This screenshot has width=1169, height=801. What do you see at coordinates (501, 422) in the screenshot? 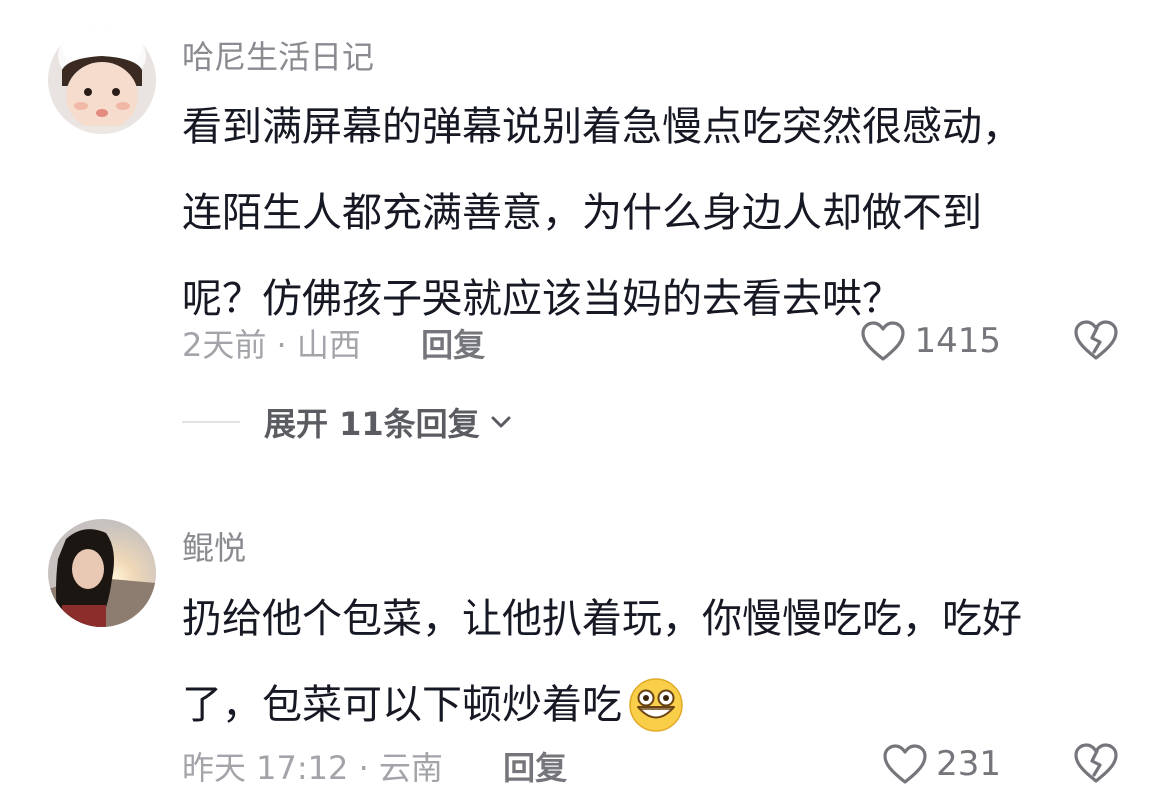
I see `chevron-down-icon` at bounding box center [501, 422].